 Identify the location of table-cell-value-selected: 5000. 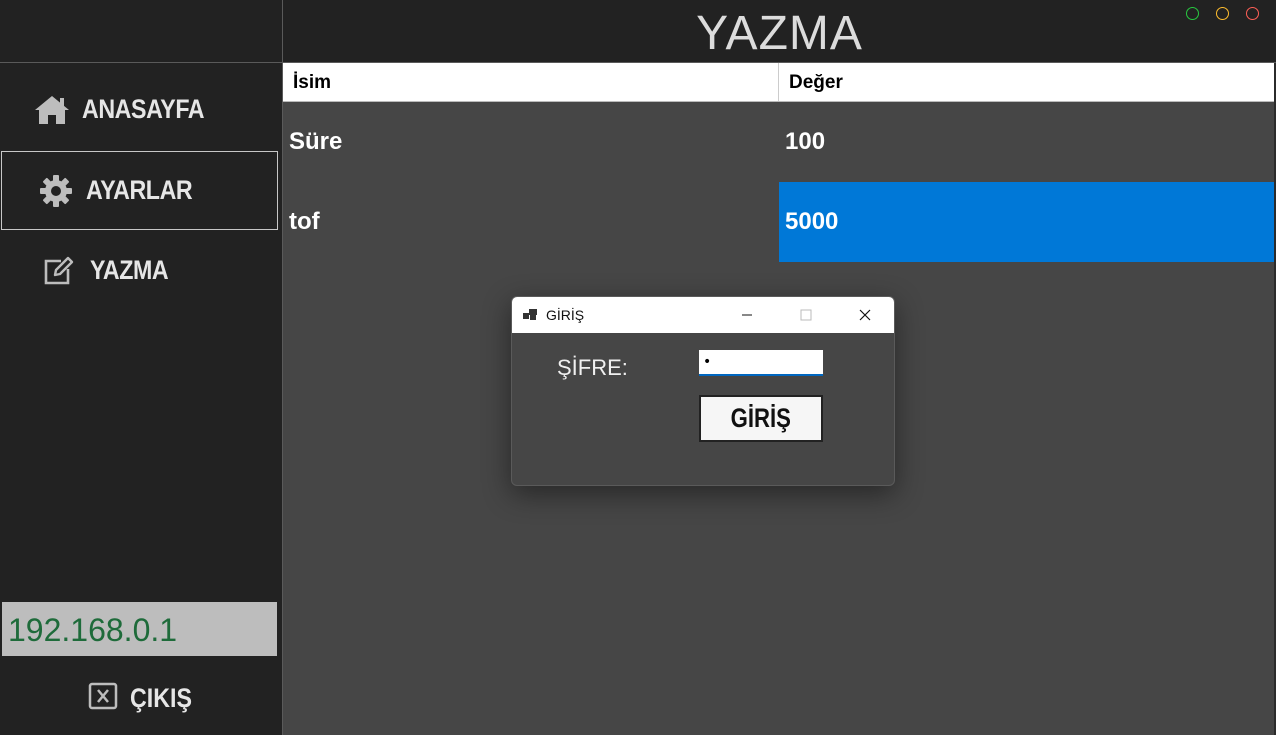
(1026, 222).